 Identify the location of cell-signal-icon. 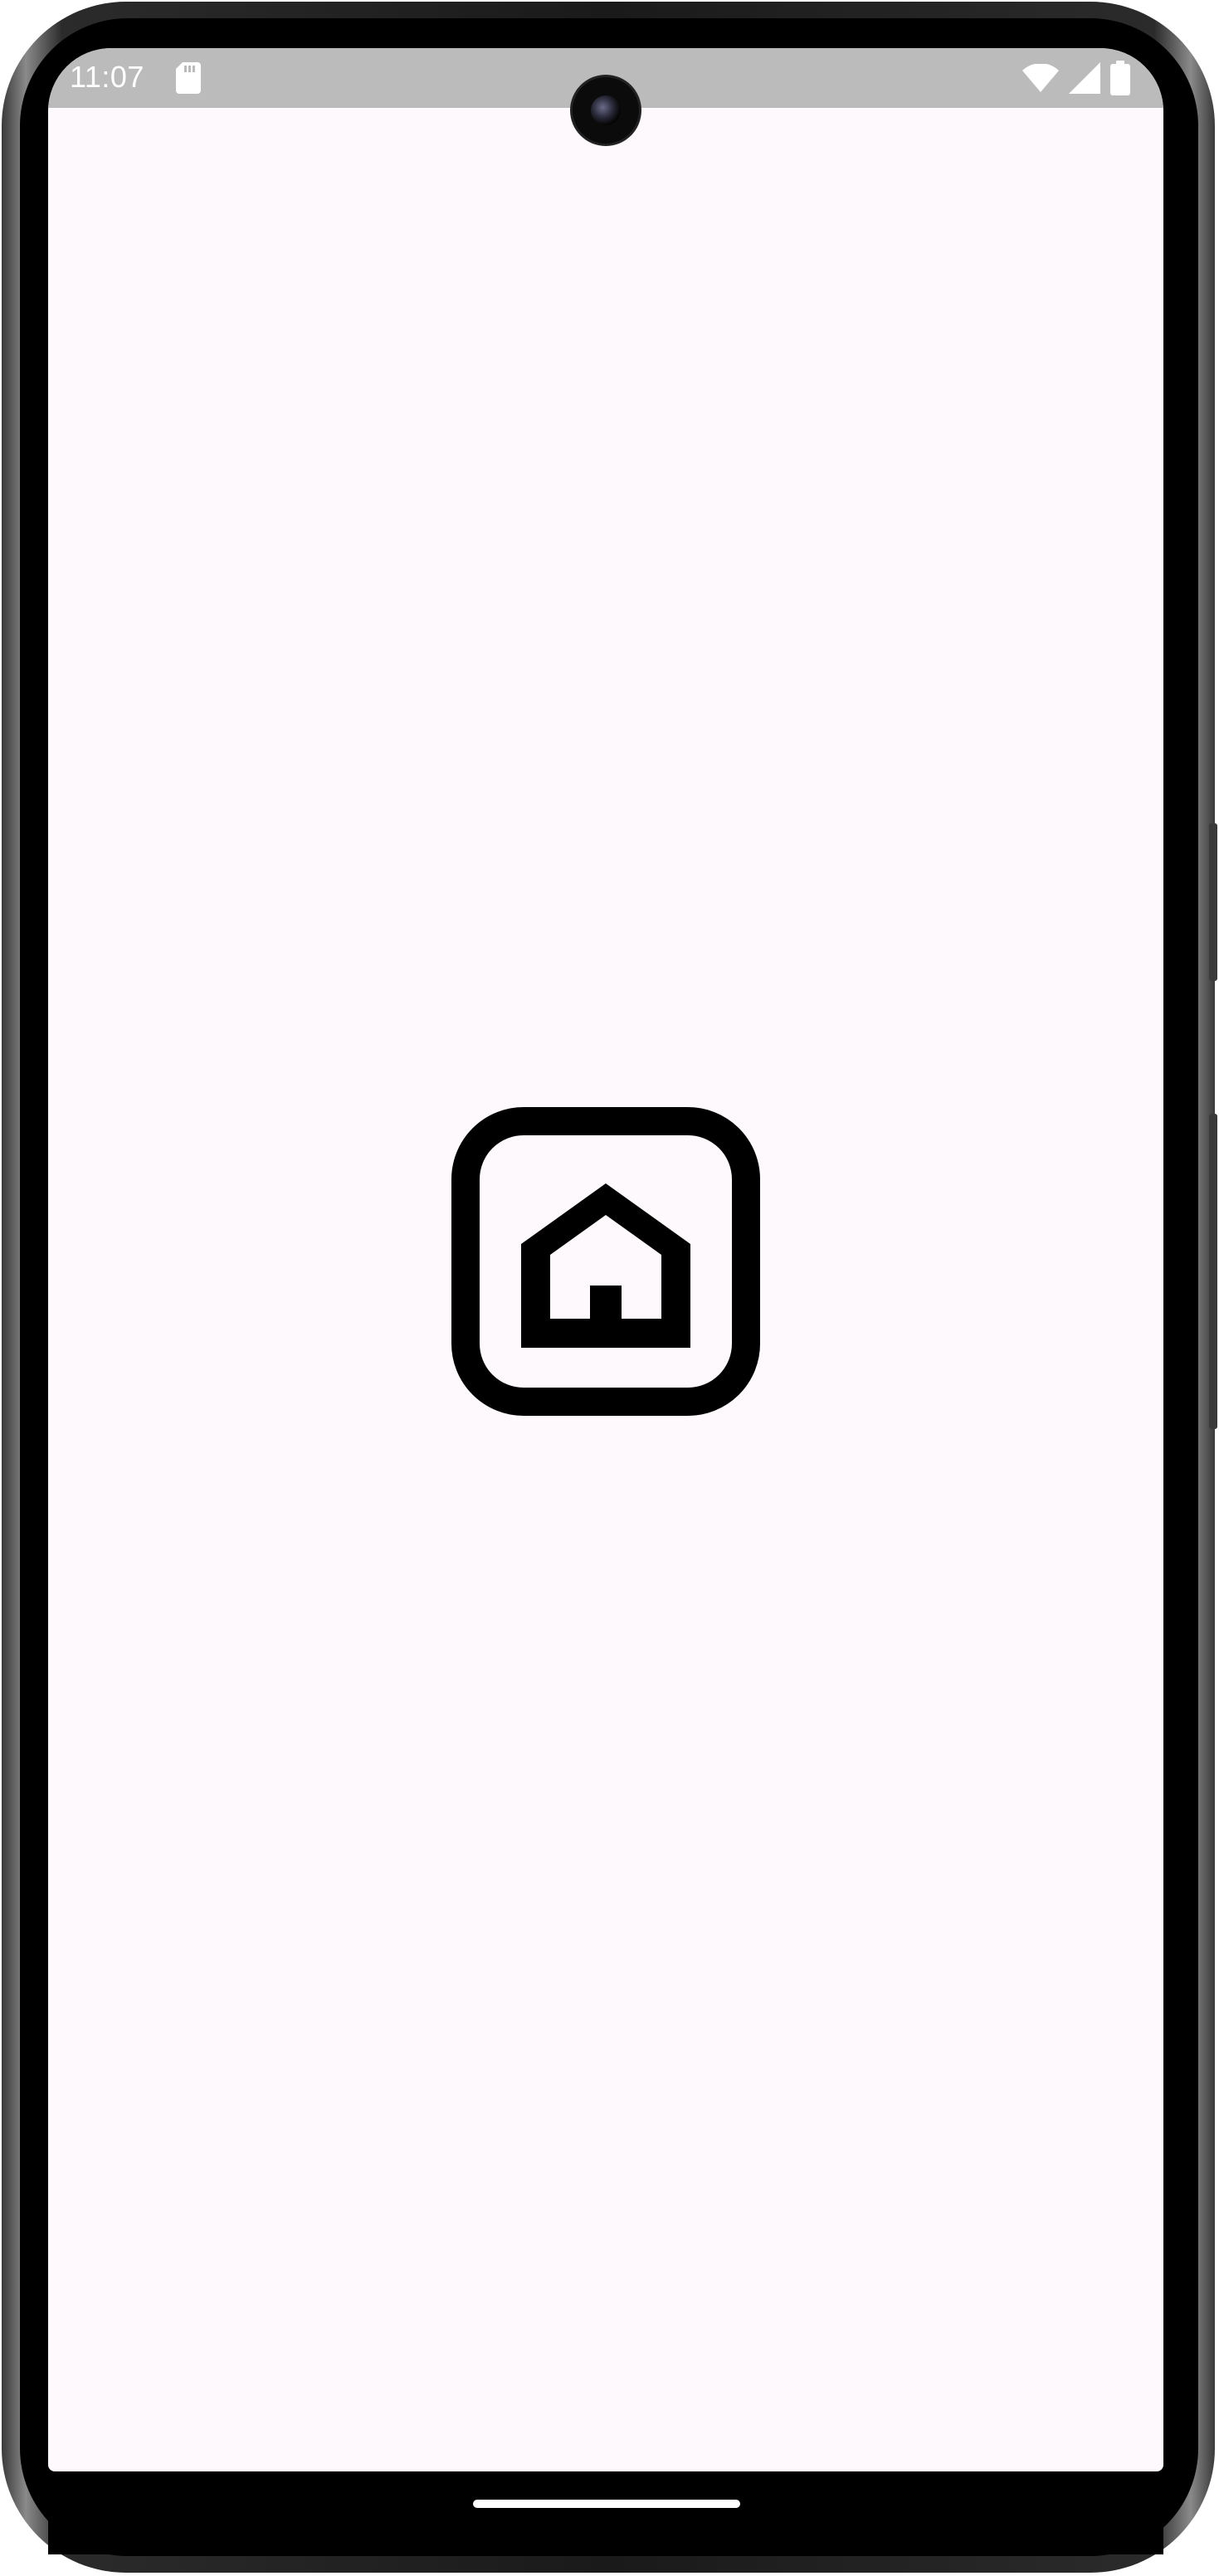
(1085, 78).